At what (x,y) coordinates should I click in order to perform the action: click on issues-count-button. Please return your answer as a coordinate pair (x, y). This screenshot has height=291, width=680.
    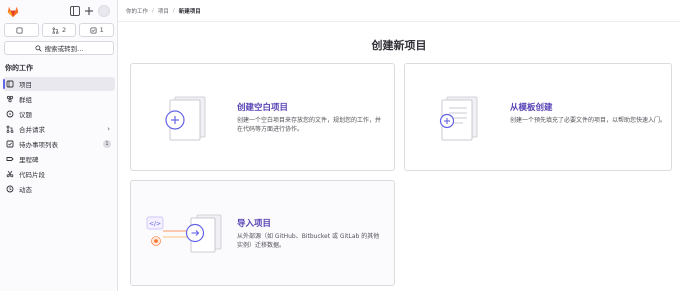
    Looking at the image, I should click on (21, 30).